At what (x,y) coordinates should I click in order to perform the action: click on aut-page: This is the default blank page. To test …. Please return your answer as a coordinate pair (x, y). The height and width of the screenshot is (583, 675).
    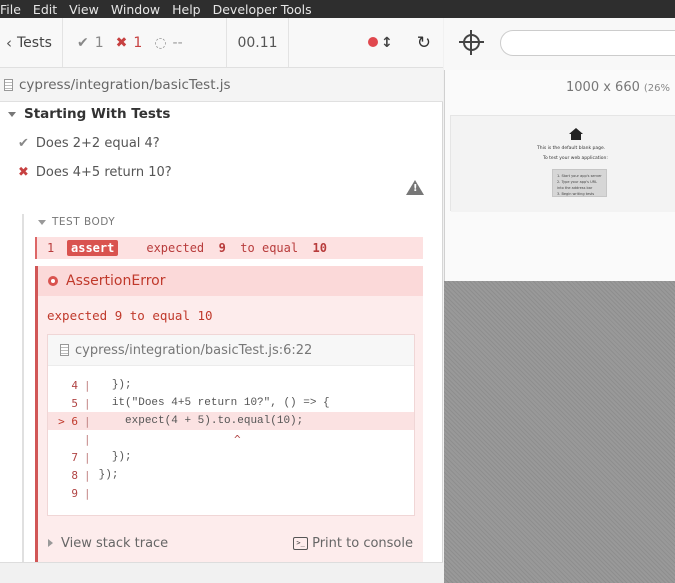
    Looking at the image, I should click on (563, 164).